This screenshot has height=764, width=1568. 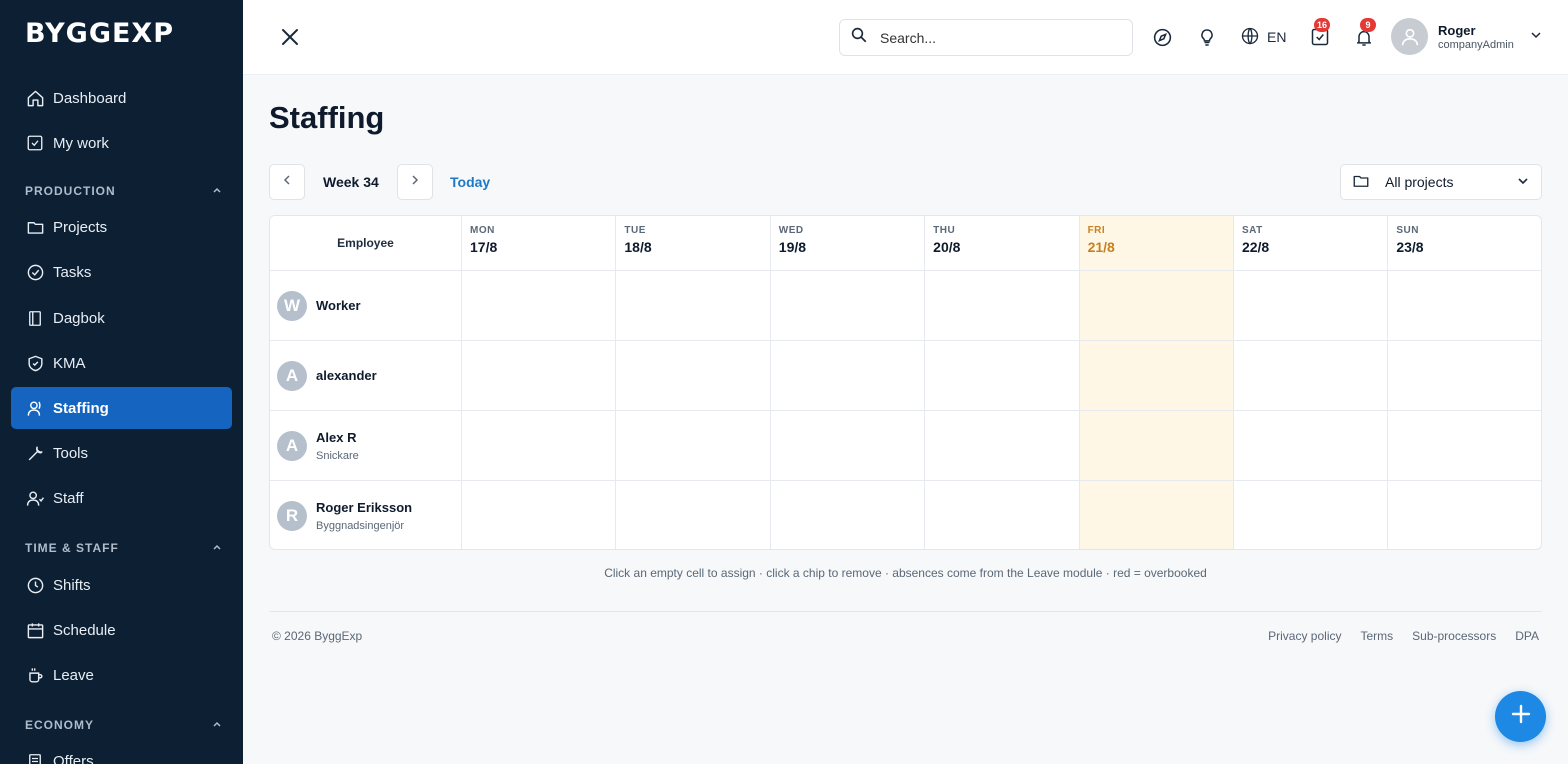 What do you see at coordinates (121, 585) in the screenshot?
I see `sidebar-item-shifts: Shifts` at bounding box center [121, 585].